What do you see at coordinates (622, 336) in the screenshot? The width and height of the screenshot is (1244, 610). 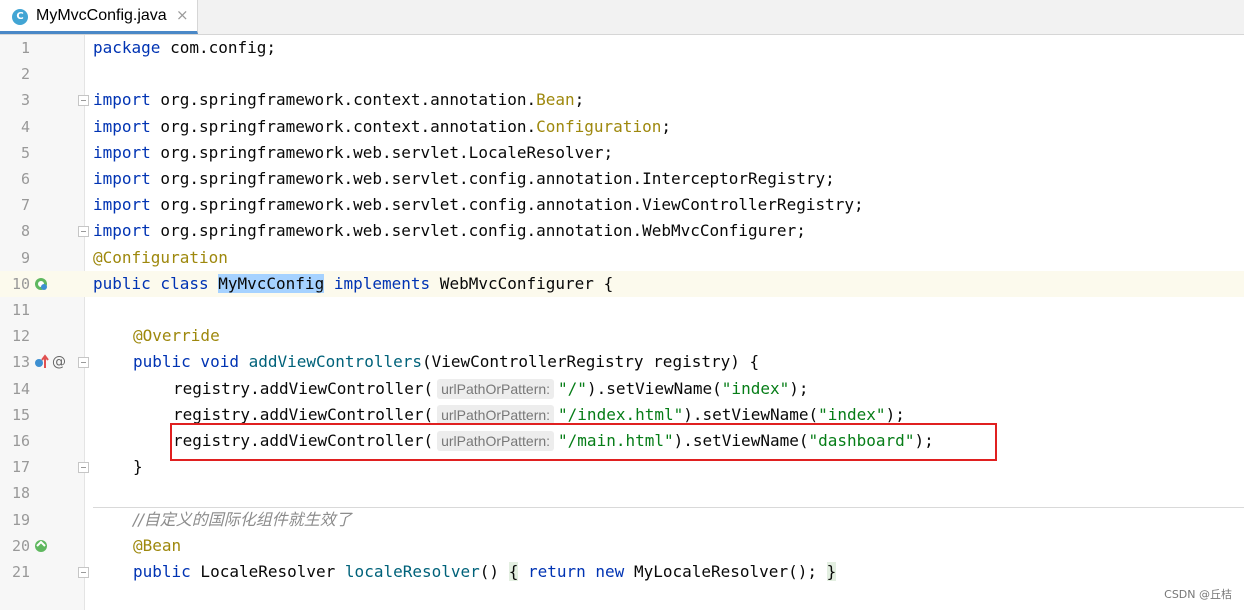 I see `code-line: 12 @Override` at bounding box center [622, 336].